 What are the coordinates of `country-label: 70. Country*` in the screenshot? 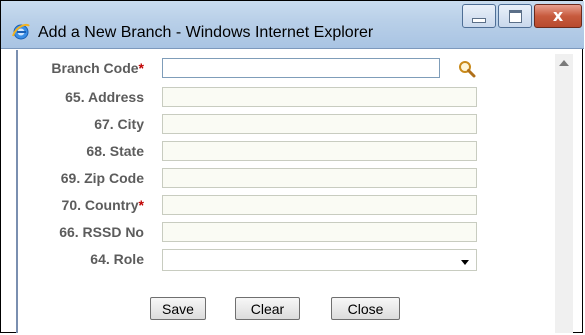 It's located at (102, 205).